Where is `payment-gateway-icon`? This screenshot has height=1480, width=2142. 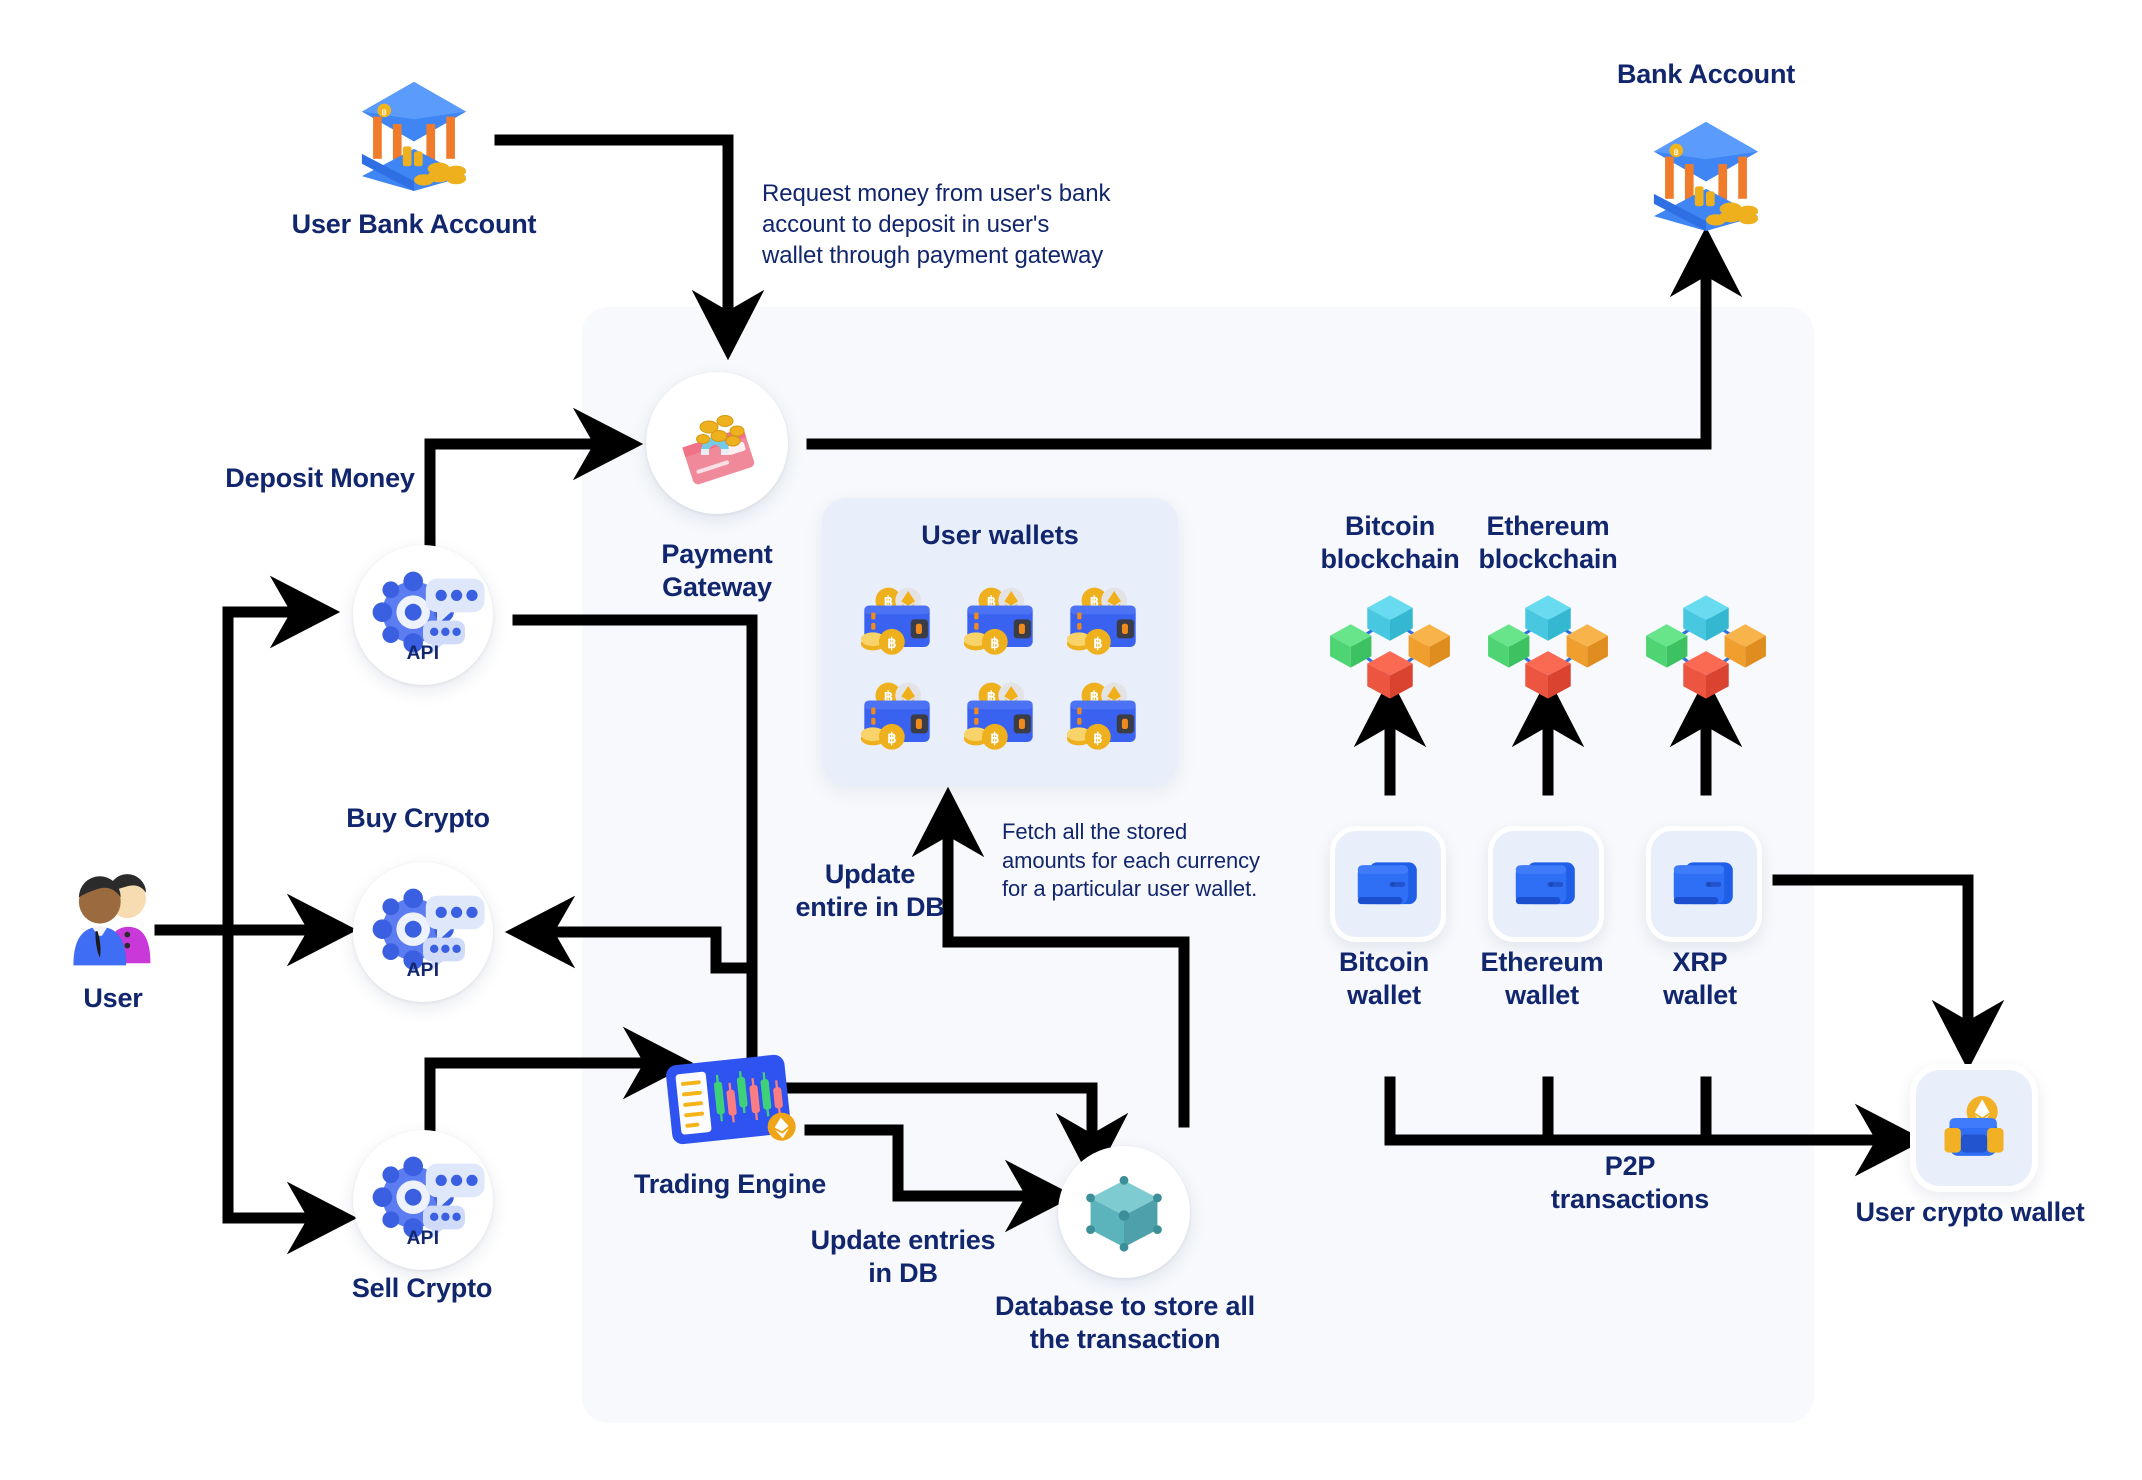 payment-gateway-icon is located at coordinates (718, 450).